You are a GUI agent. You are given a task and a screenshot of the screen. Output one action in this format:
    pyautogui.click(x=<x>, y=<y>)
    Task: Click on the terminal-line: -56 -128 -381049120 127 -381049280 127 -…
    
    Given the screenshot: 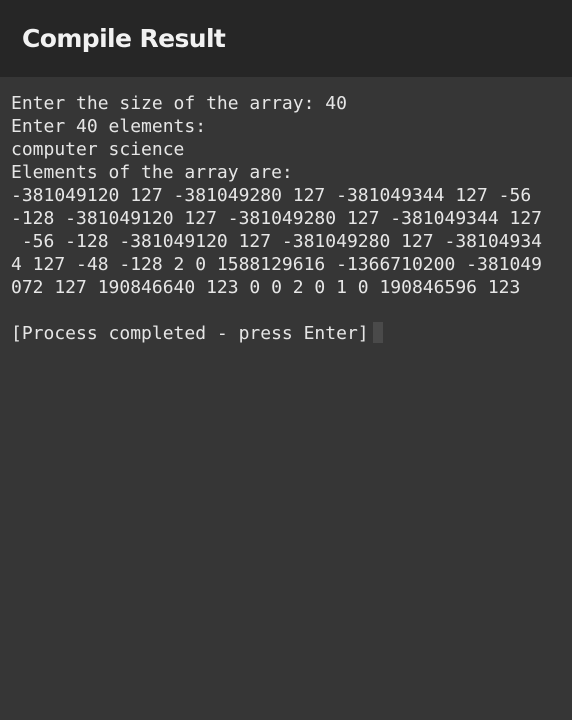 What is the action you would take?
    pyautogui.click(x=277, y=241)
    